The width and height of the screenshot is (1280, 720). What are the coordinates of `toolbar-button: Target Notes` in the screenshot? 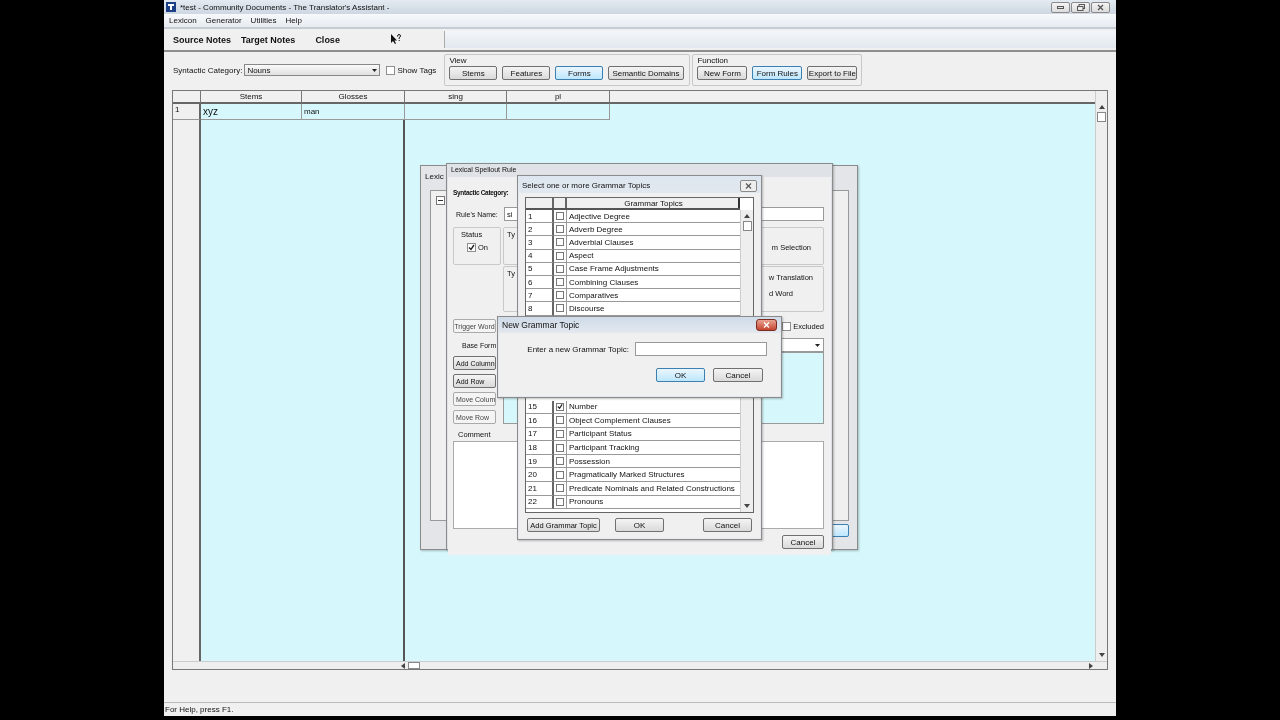 It's located at (268, 39).